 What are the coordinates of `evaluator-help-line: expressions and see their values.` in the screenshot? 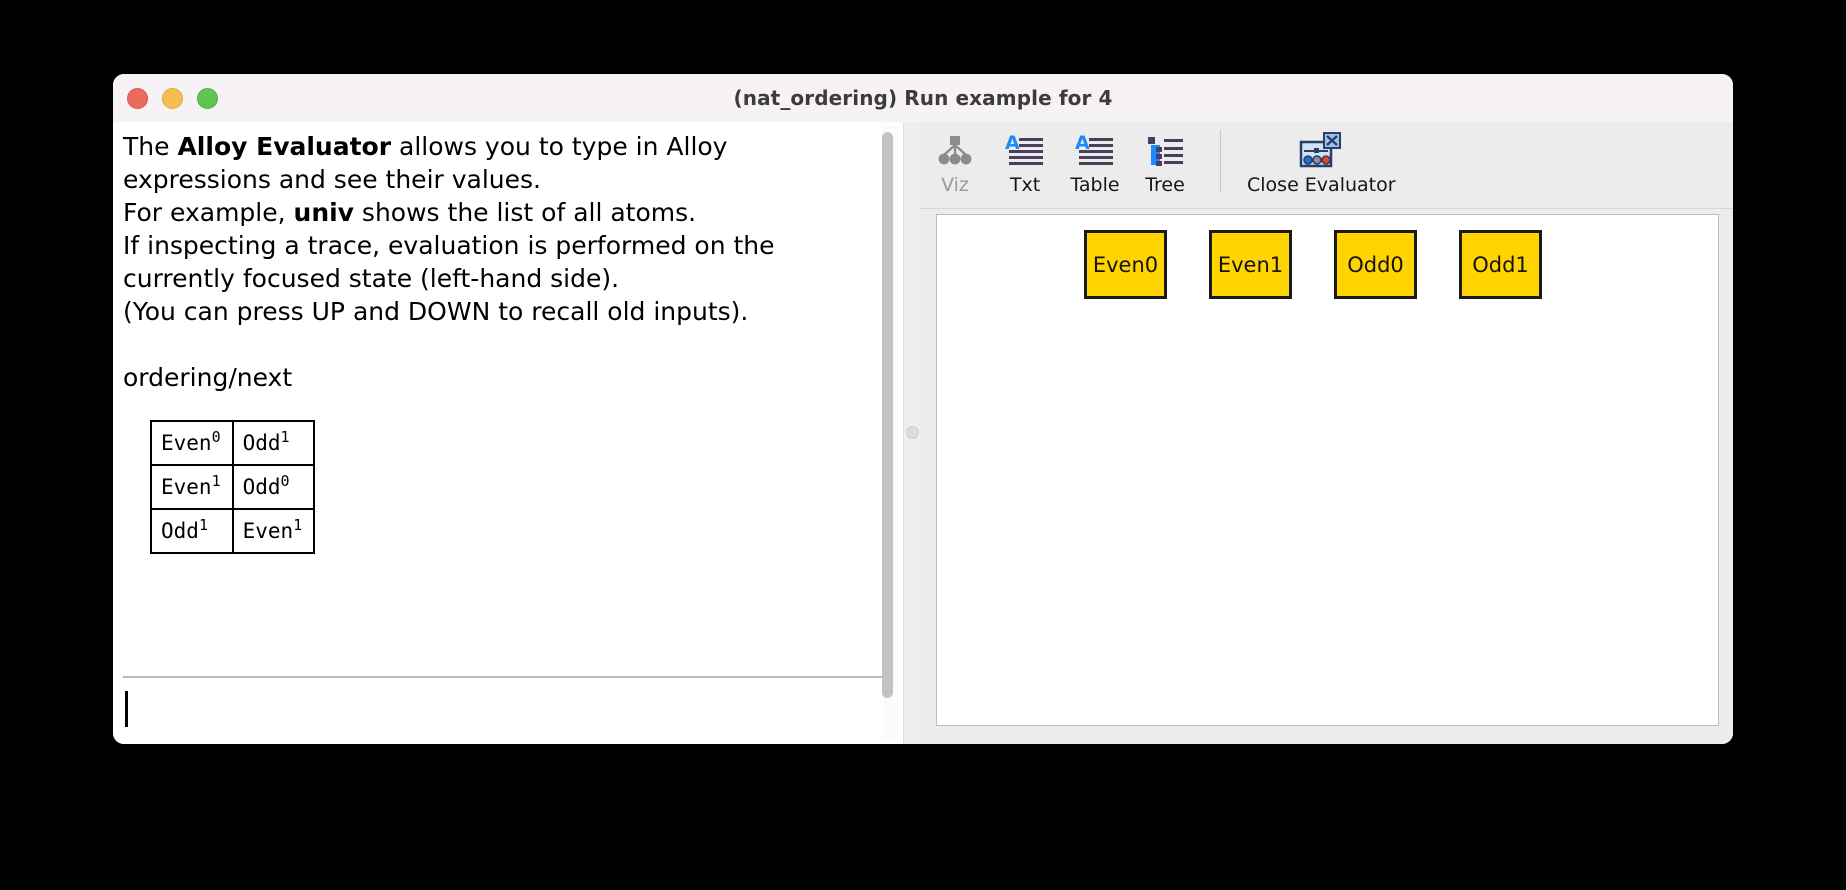 It's located at (500, 179).